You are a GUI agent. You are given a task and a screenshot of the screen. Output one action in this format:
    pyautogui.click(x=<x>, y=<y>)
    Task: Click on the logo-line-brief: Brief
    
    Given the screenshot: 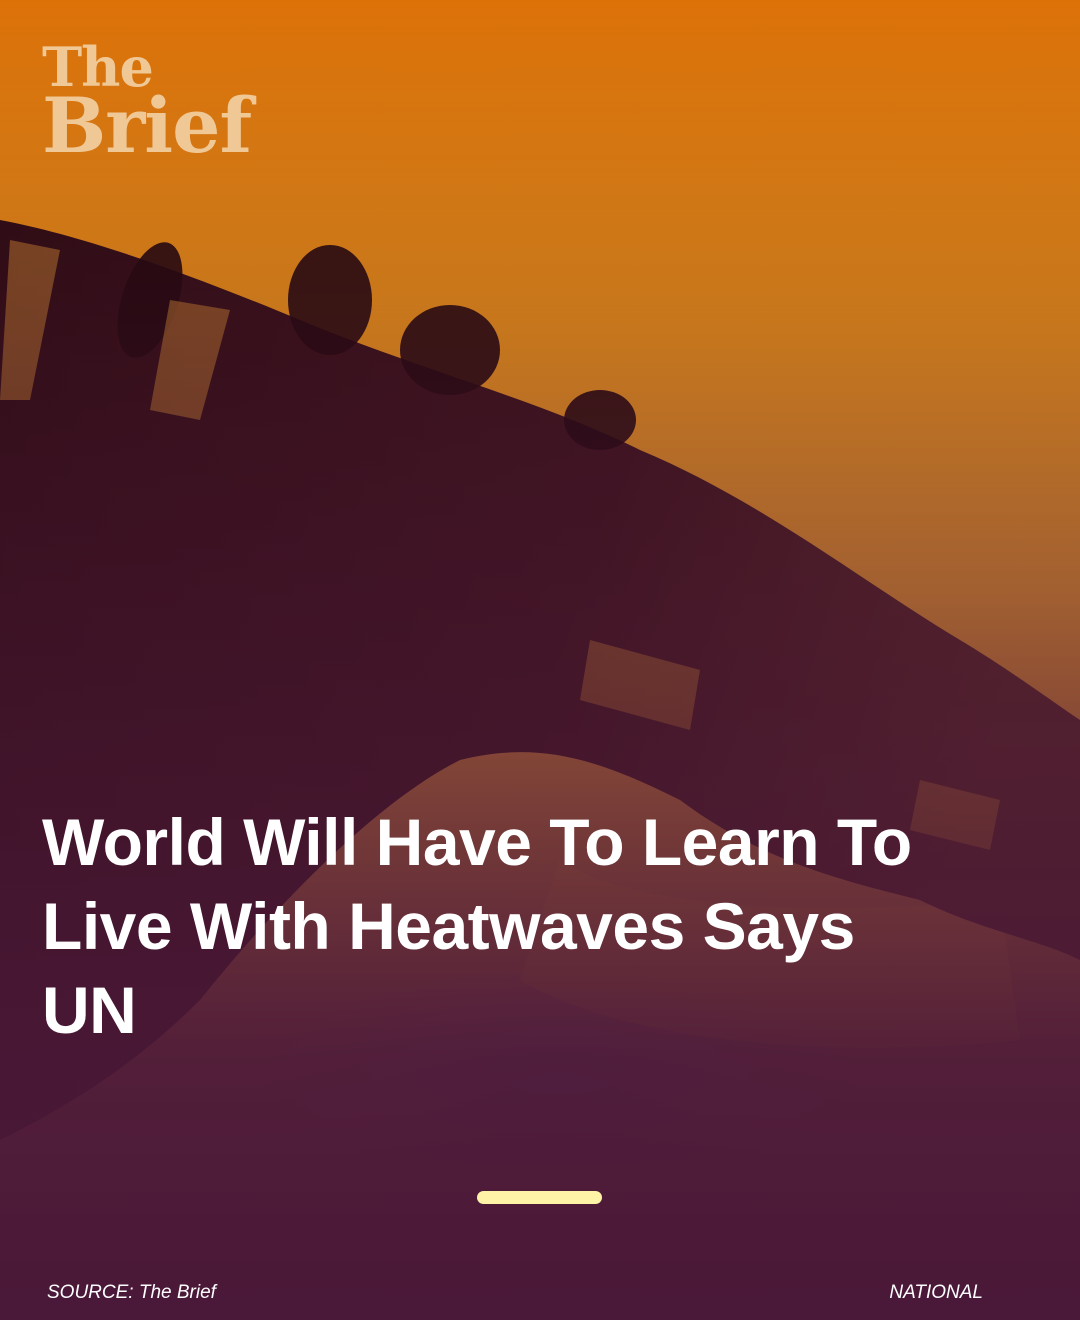 What is the action you would take?
    pyautogui.click(x=147, y=125)
    